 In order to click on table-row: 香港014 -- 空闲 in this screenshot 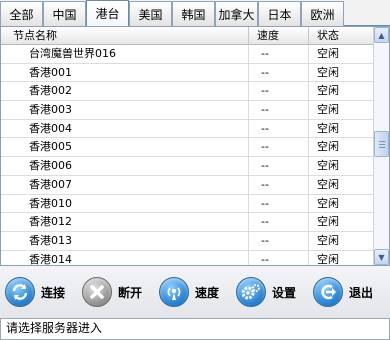, I will do `click(187, 258)`.